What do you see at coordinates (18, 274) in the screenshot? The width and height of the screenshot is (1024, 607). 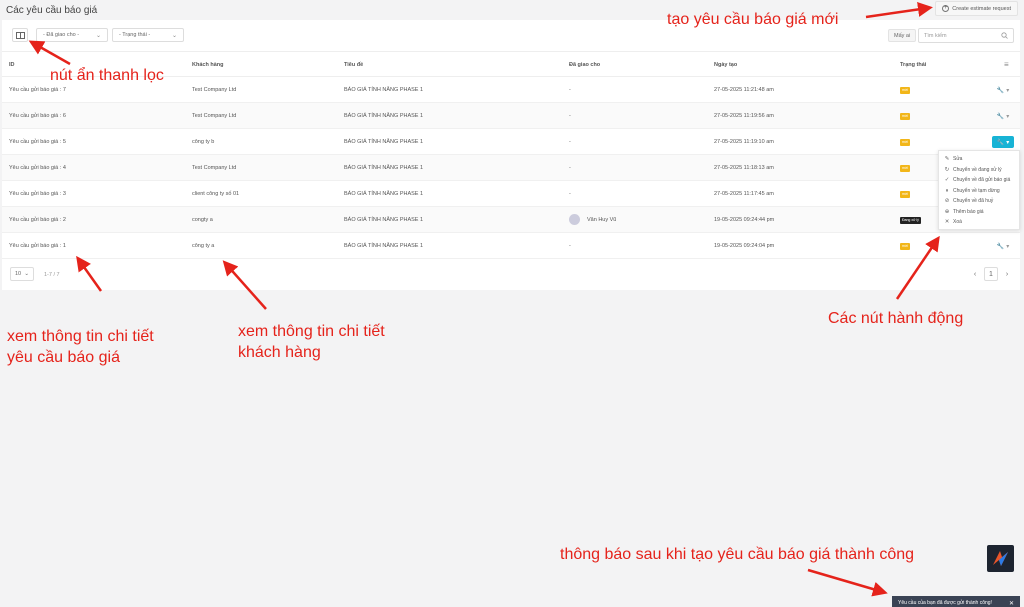 I see `page-size-value: 10` at bounding box center [18, 274].